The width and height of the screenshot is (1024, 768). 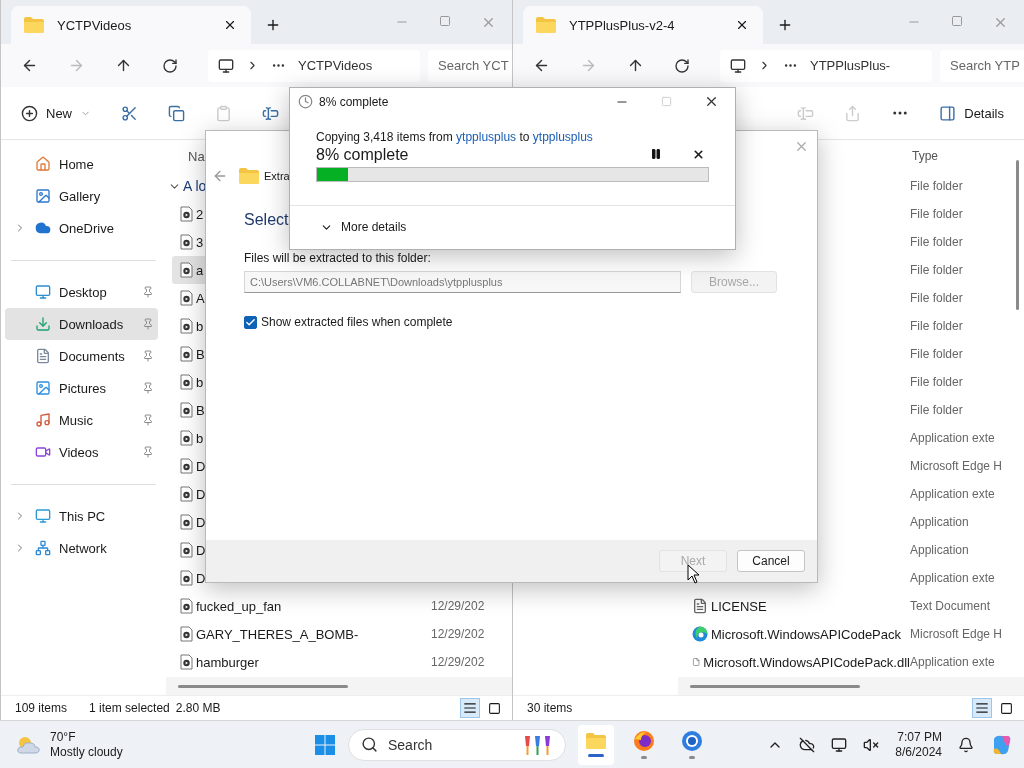 What do you see at coordinates (198, 708) in the screenshot?
I see `status-text: 2.80 MB` at bounding box center [198, 708].